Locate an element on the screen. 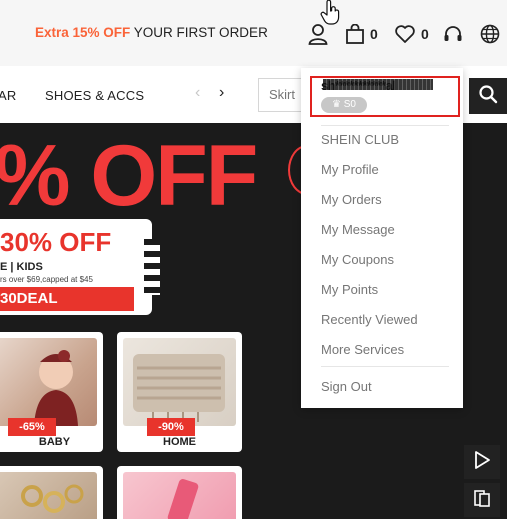 This screenshot has width=507, height=519. compare-icon is located at coordinates (482, 500).